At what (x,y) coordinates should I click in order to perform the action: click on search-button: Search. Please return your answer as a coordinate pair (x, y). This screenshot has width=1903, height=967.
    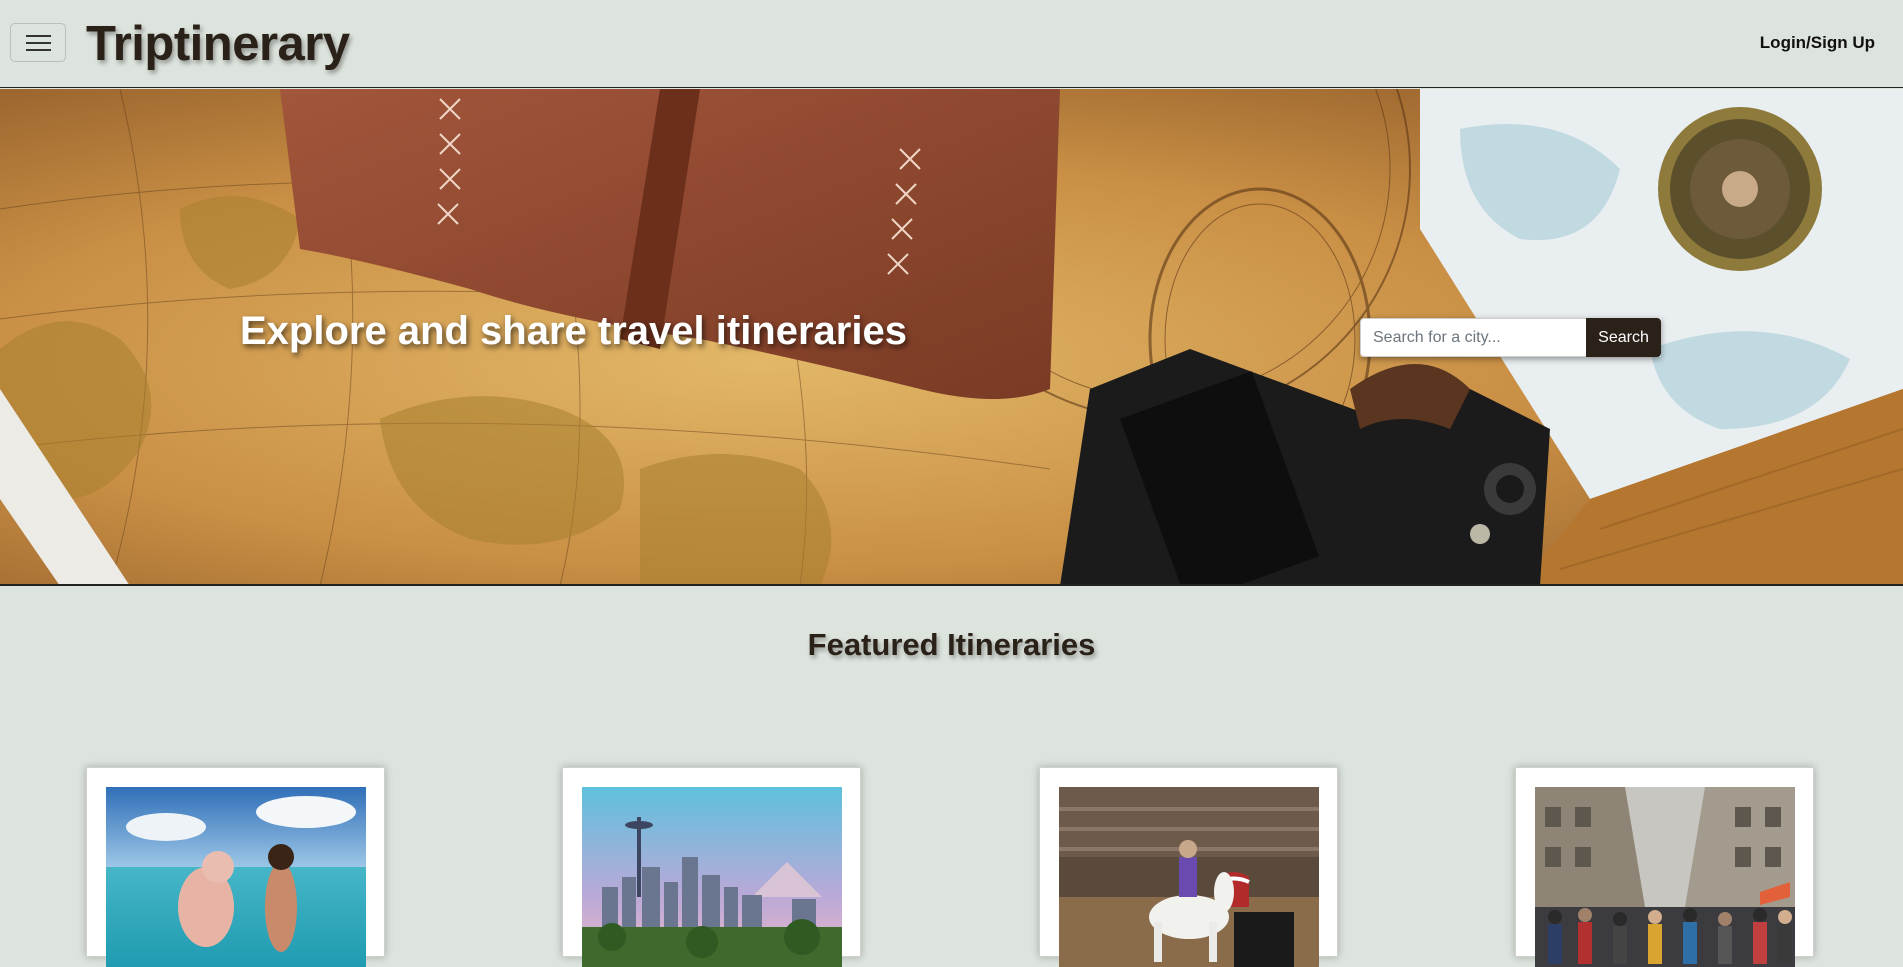
    Looking at the image, I should click on (1623, 337).